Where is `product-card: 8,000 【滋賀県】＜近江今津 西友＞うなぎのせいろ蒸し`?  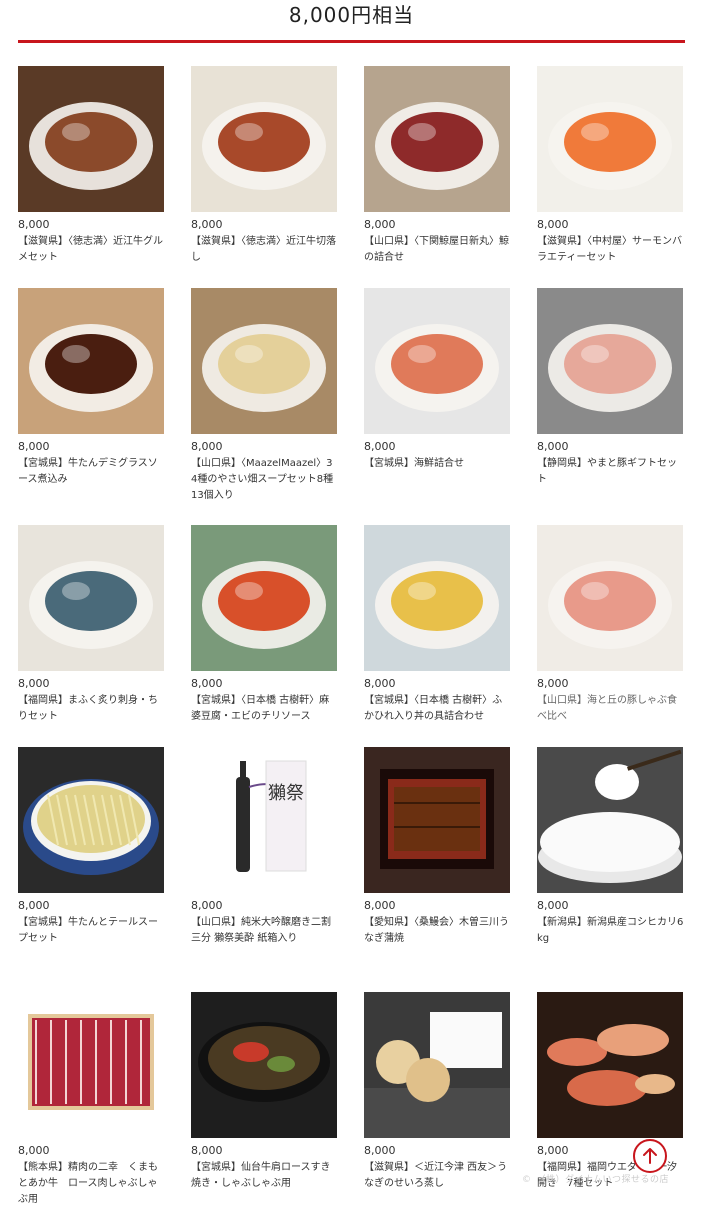
product-card: 8,000 【滋賀県】＜近江今津 西友＞うなぎのせいろ蒸し is located at coordinates (437, 1092).